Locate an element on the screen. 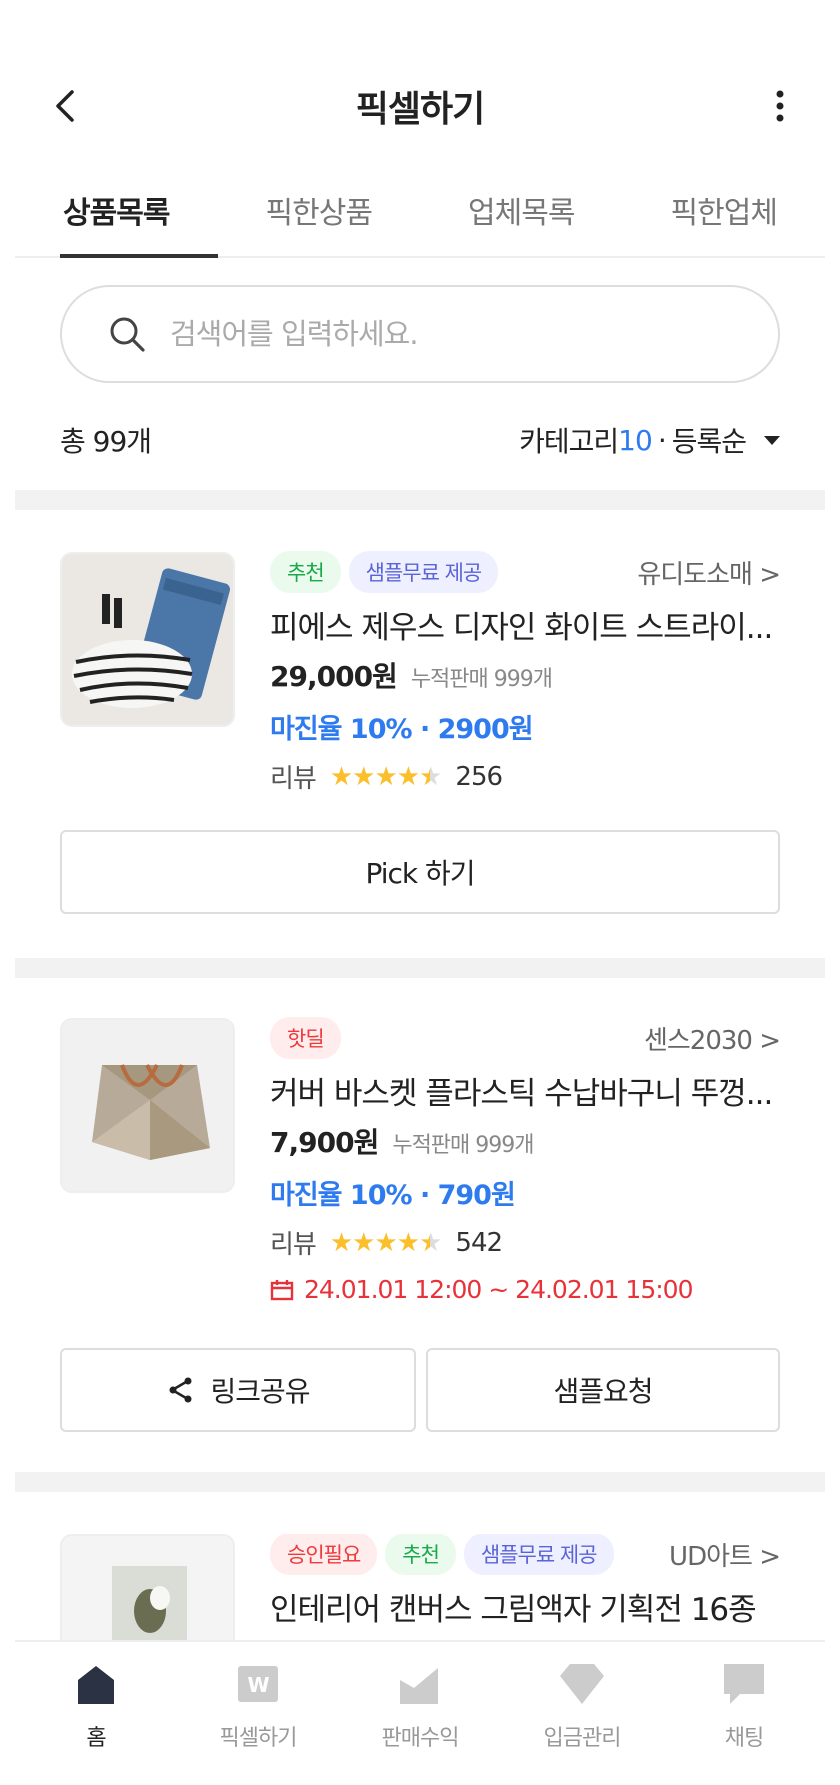  deal-period: 24.01.01 12:00 ~ 24.02.01 15:00 is located at coordinates (525, 1289).